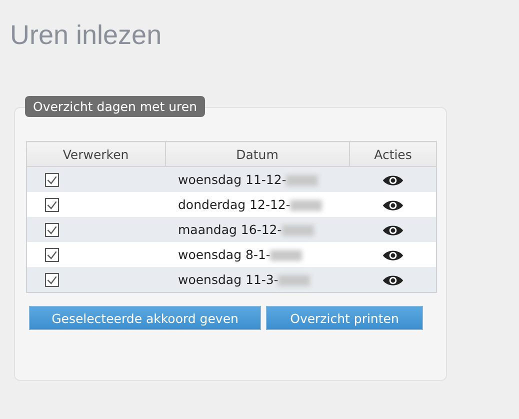 This screenshot has height=419, width=519. I want to click on action-button: Geselecteerde akkoord geven, so click(145, 318).